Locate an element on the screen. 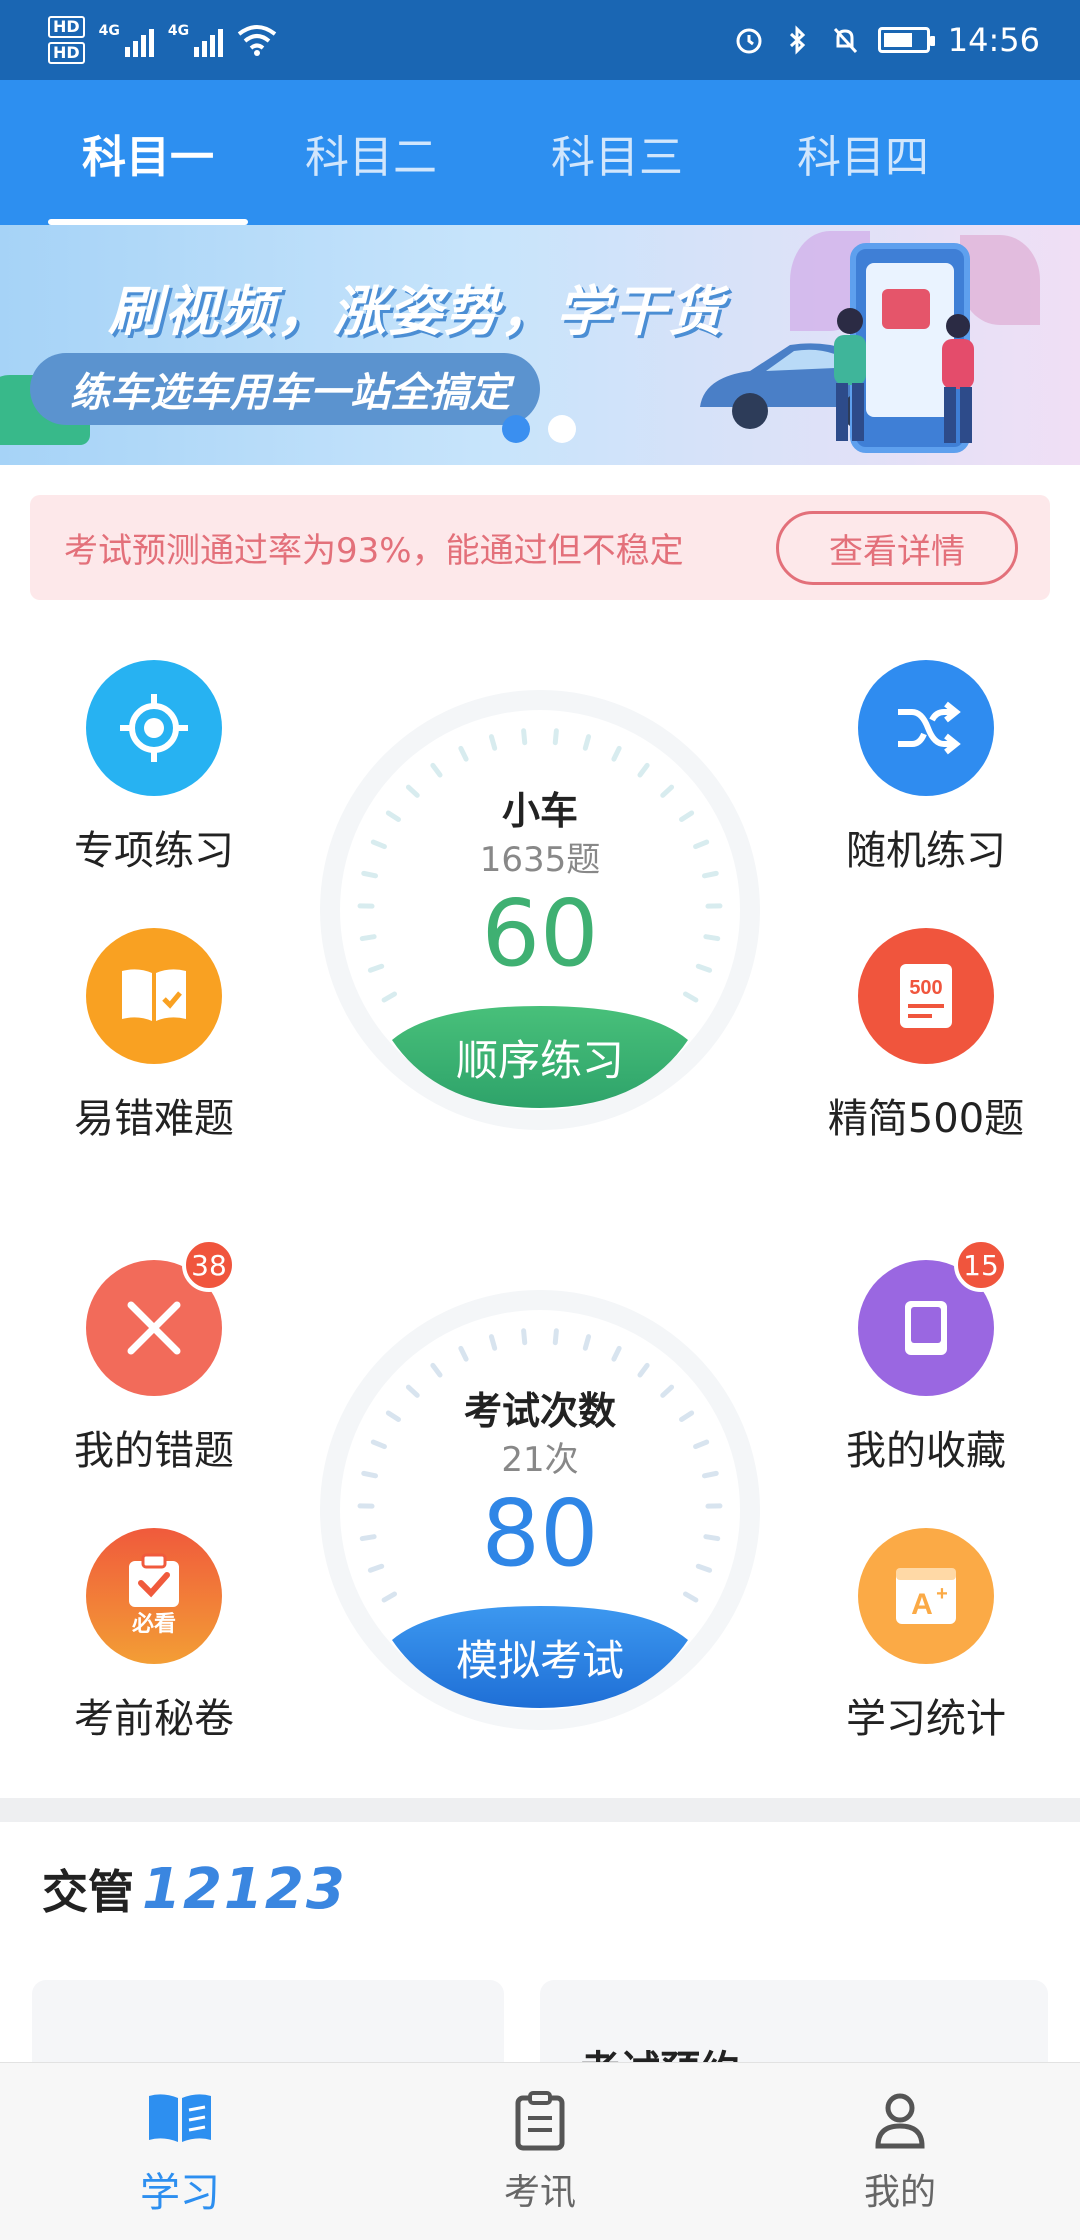 The width and height of the screenshot is (1080, 2240). close-icon is located at coordinates (154, 1328).